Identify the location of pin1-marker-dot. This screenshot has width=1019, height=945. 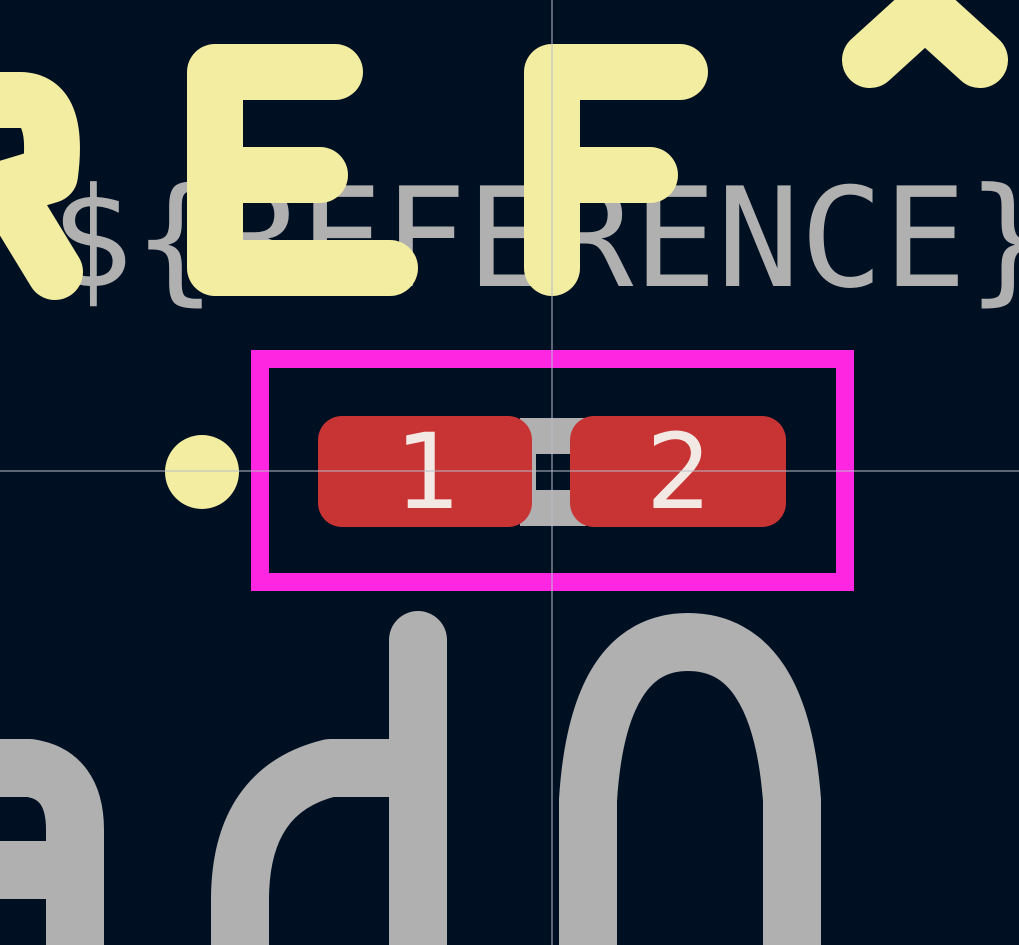
(202, 472).